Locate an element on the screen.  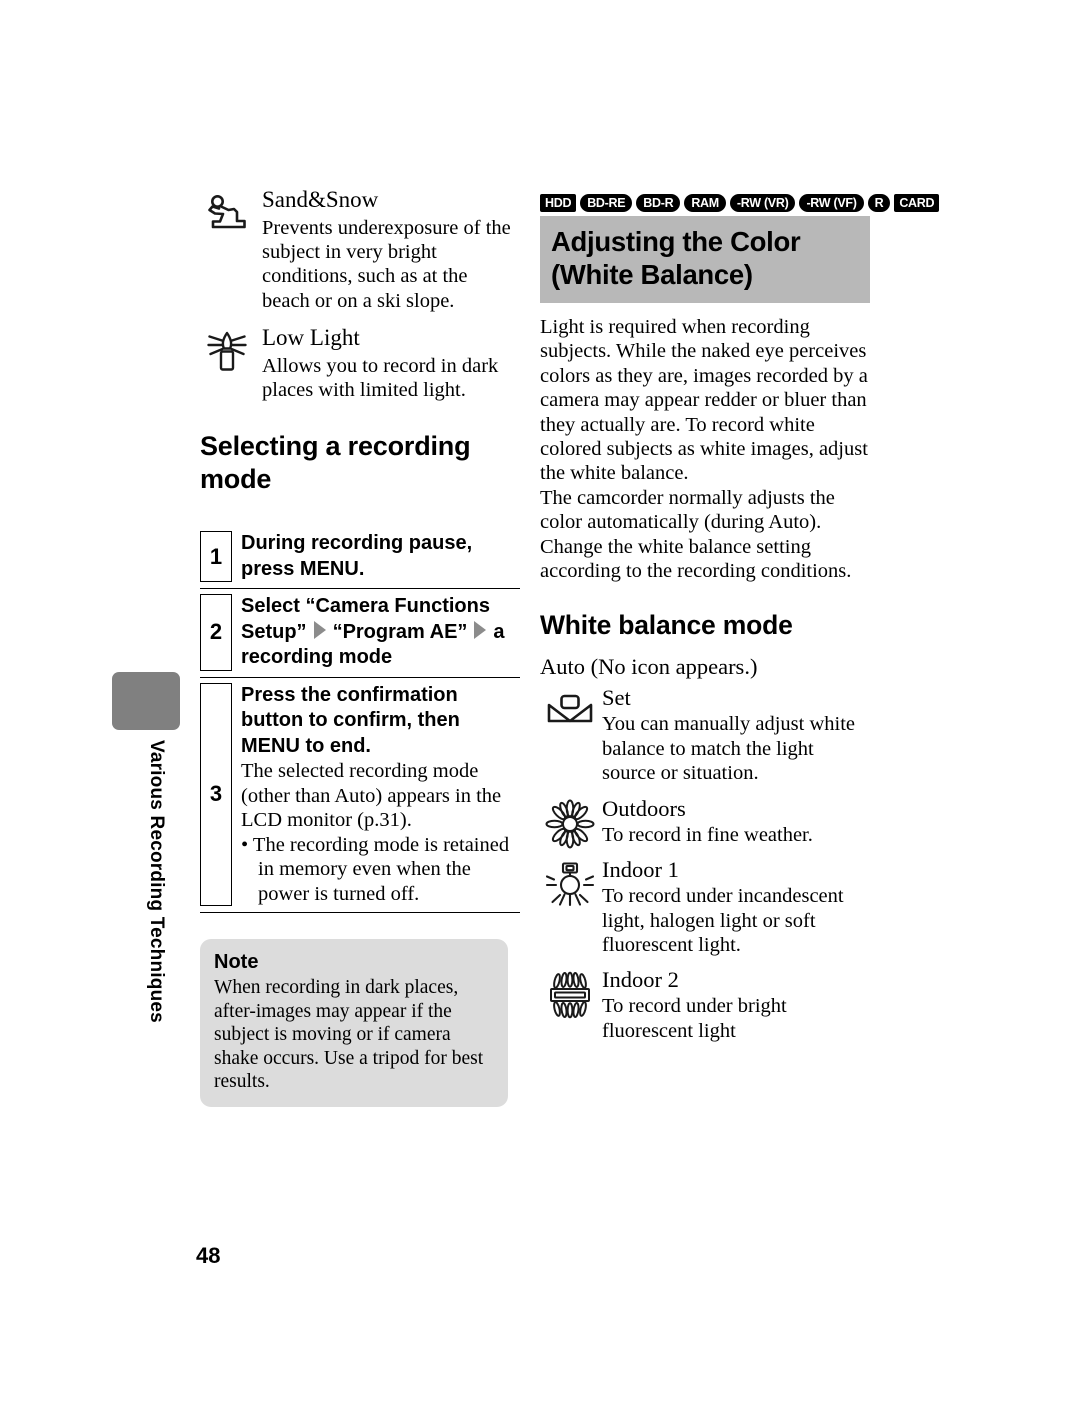
white-balance-description: To record under bright fluorescent light is located at coordinates (694, 1018).